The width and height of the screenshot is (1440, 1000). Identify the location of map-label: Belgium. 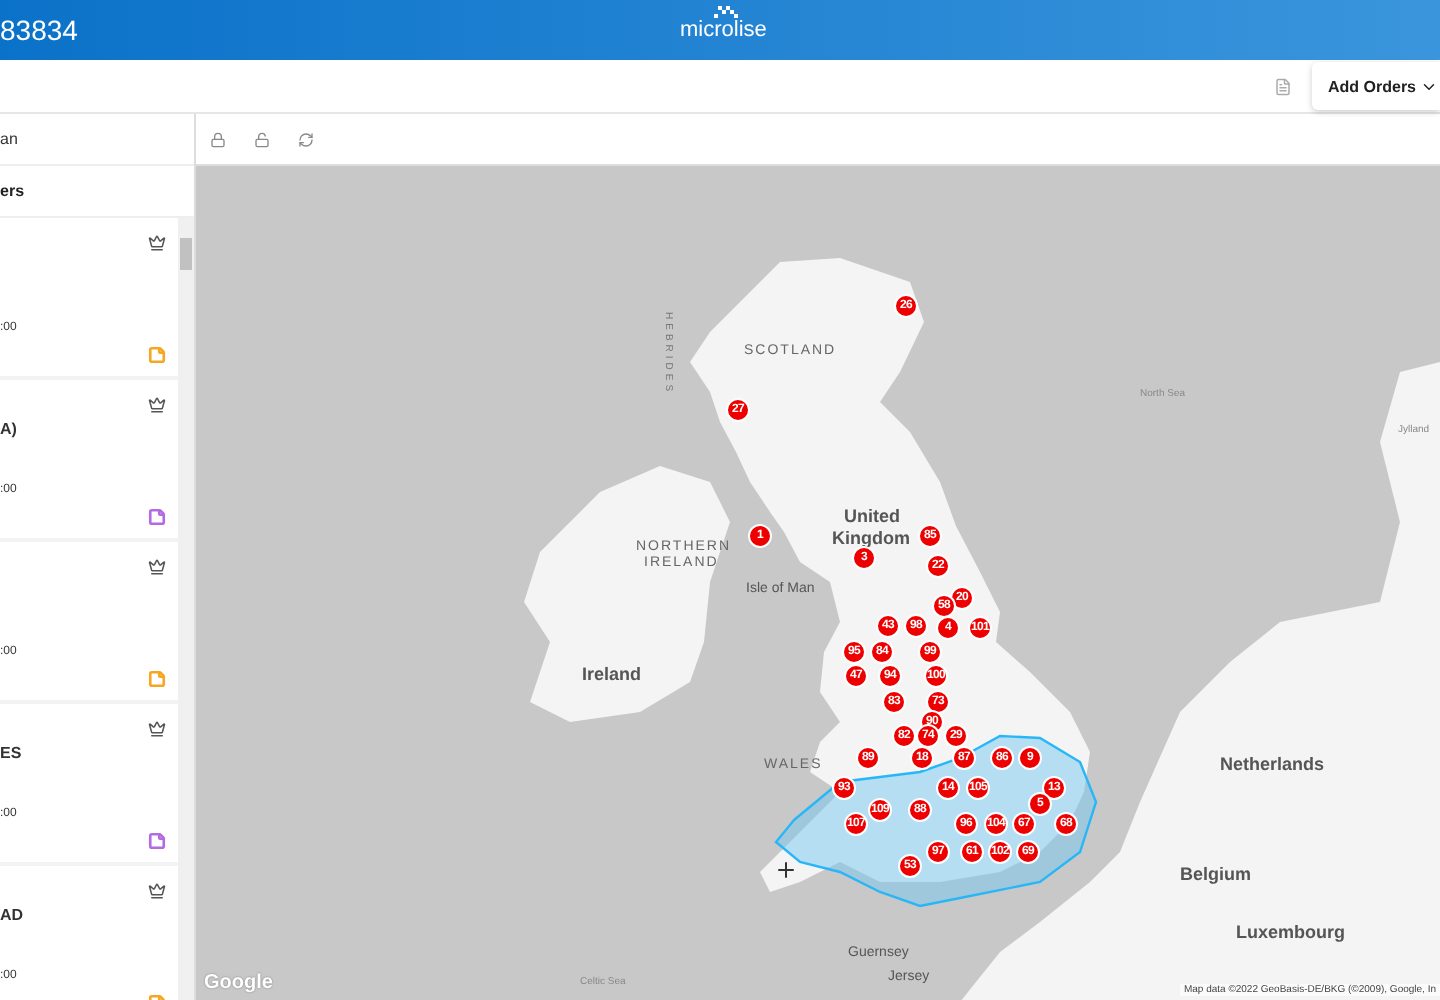
(1216, 875).